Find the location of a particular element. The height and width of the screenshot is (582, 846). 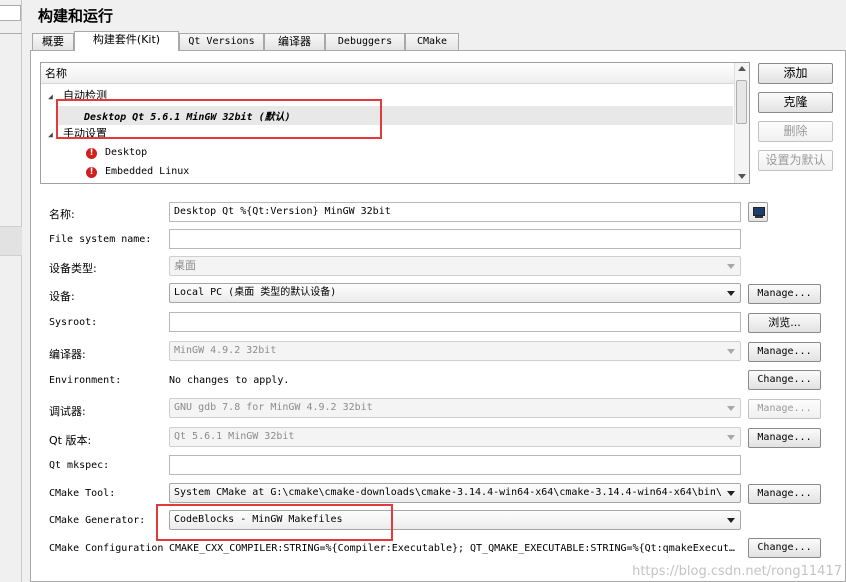

highlight-box-kit is located at coordinates (219, 119).